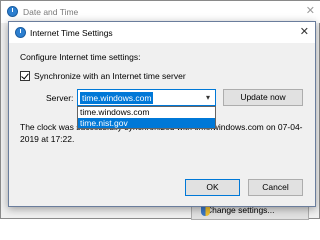 The image size is (320, 240). I want to click on sync-checkbox-row: Synchronize with an Internet time server, so click(103, 76).